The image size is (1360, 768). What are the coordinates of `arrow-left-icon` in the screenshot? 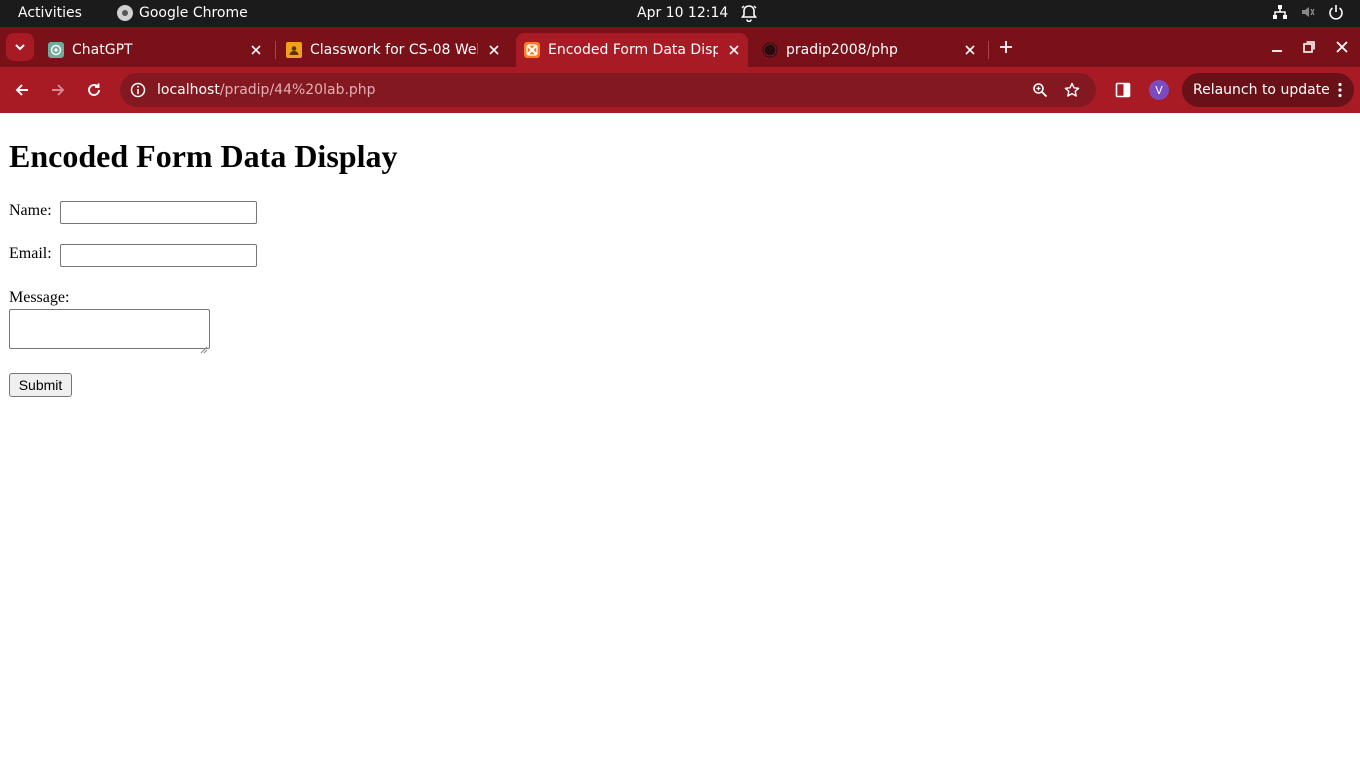 It's located at (21, 90).